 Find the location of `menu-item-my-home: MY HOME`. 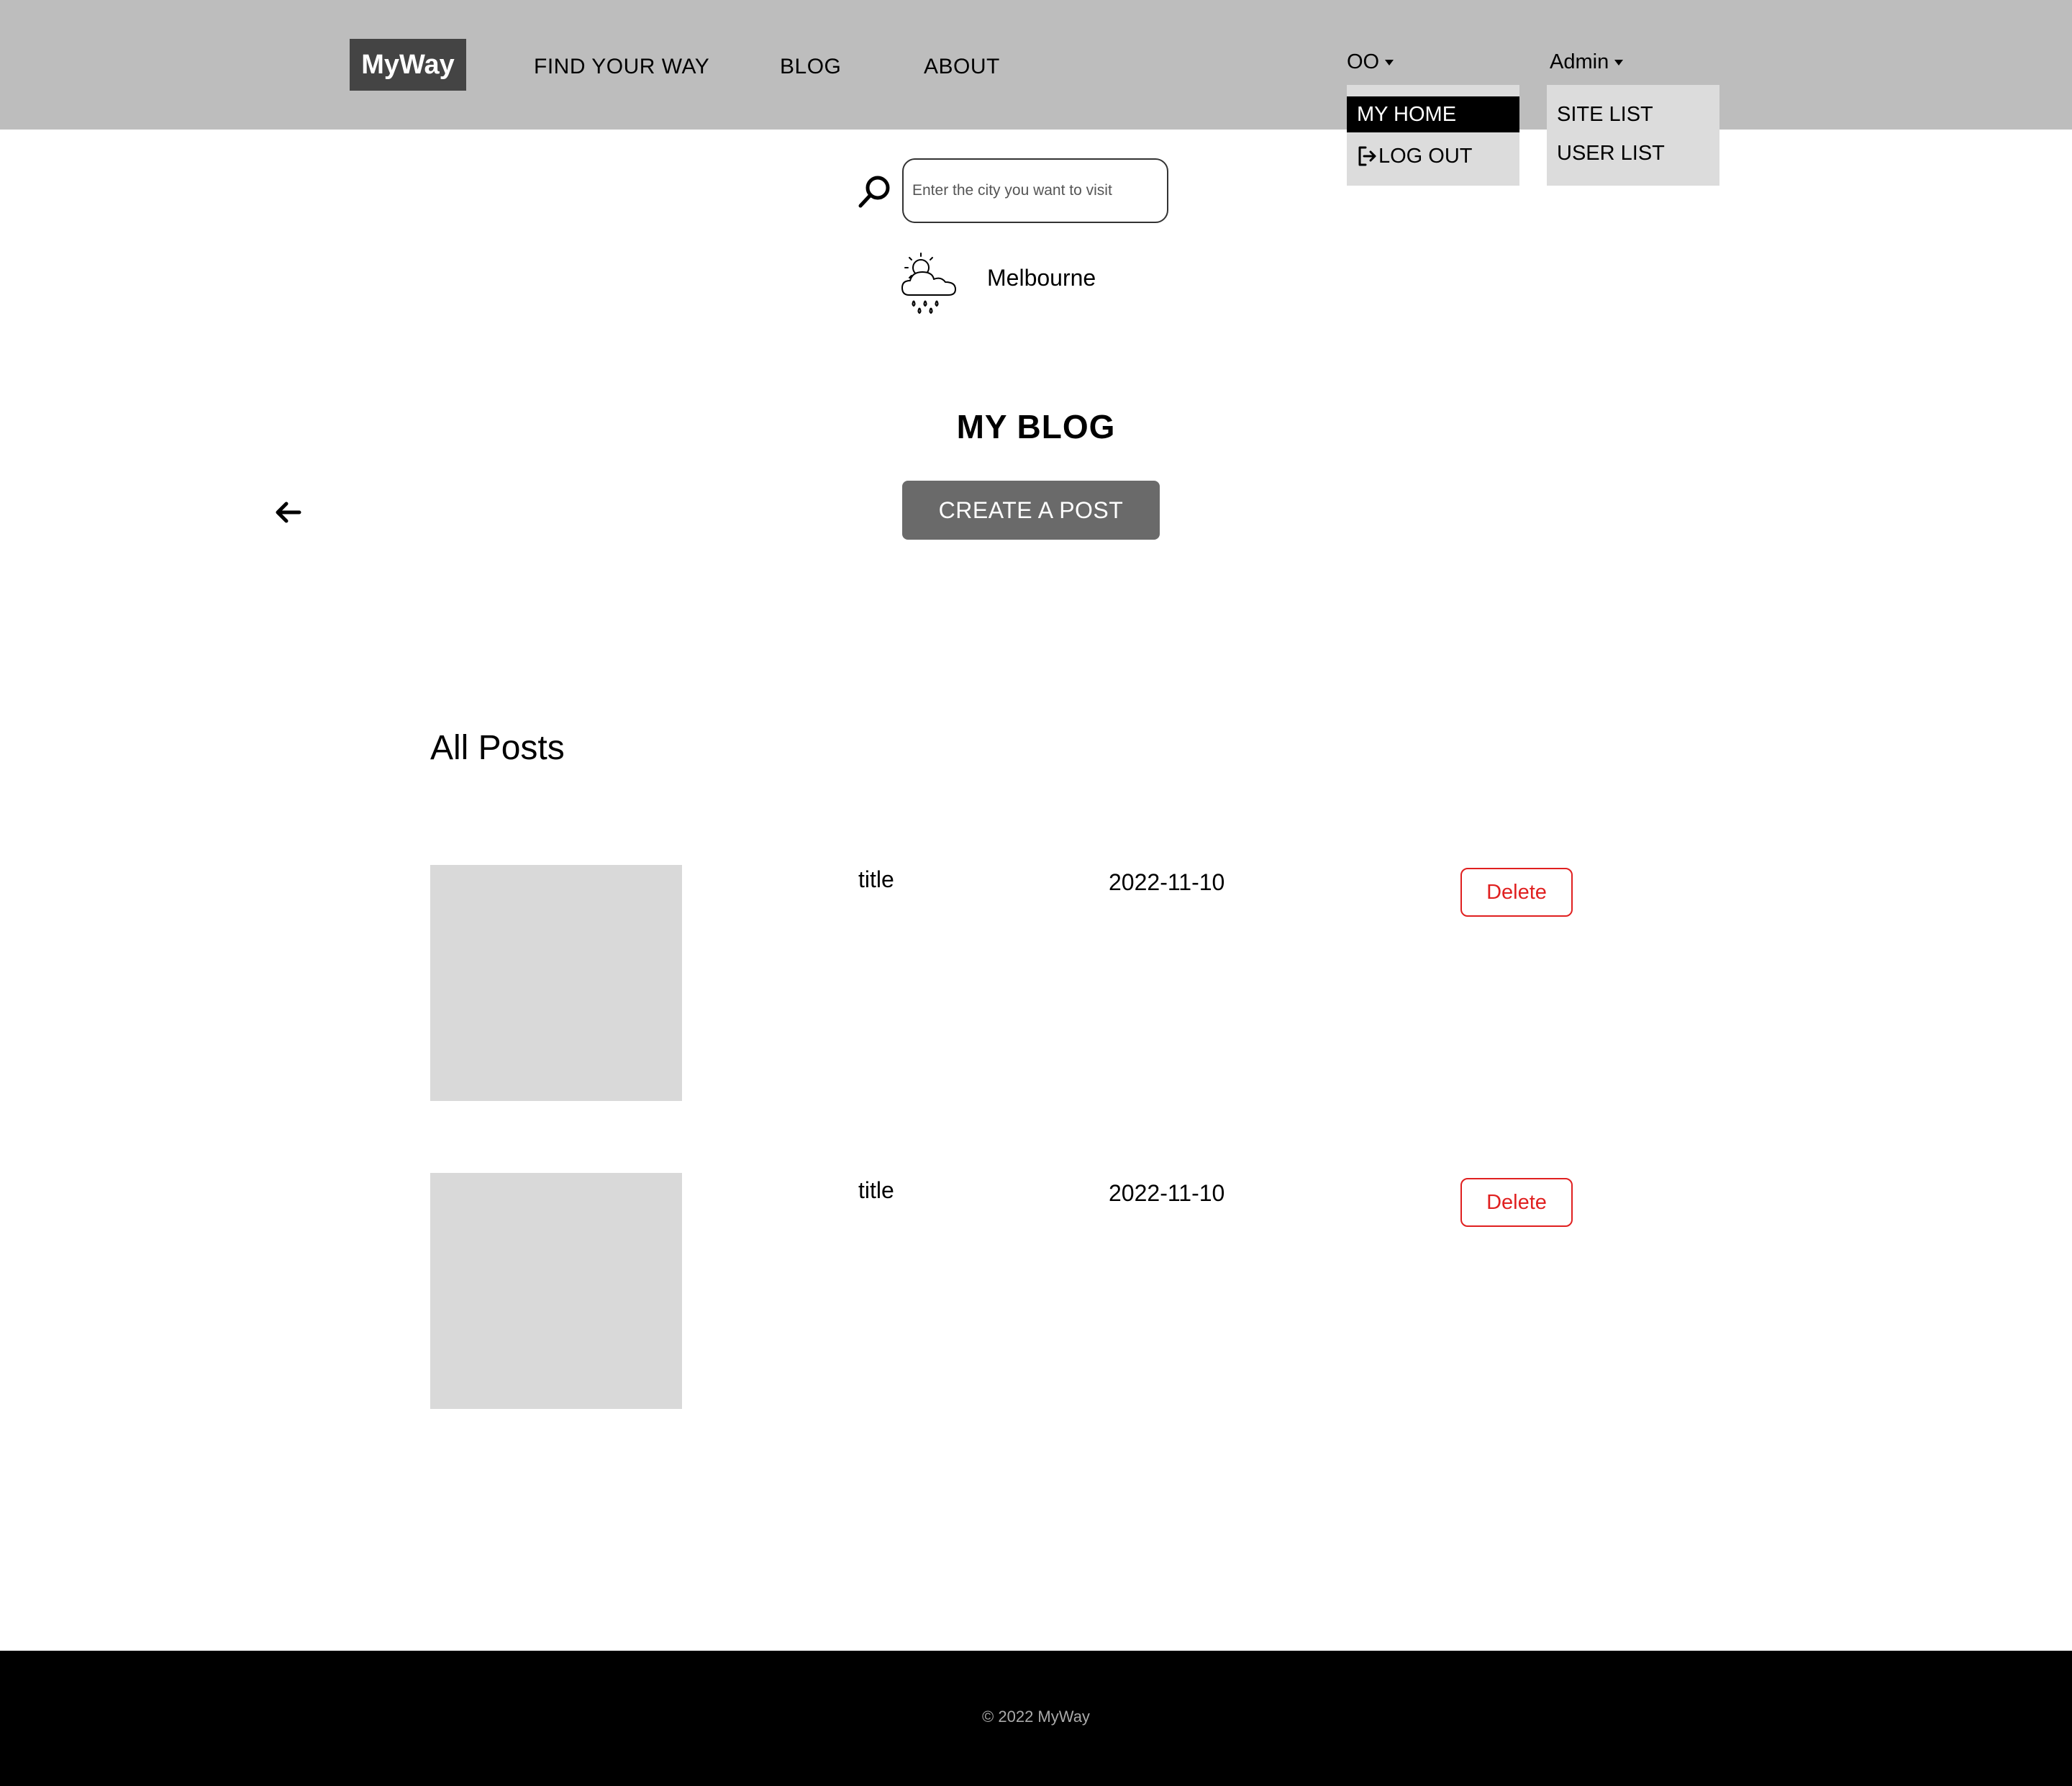

menu-item-my-home: MY HOME is located at coordinates (1433, 114).